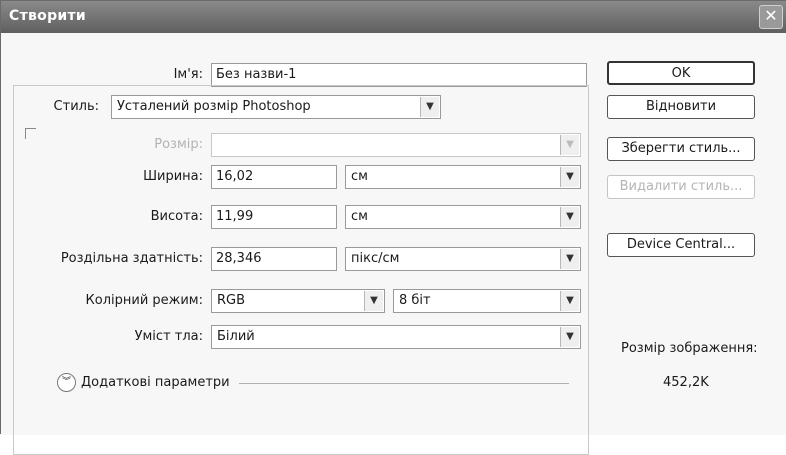  What do you see at coordinates (463, 177) in the screenshot?
I see `width-unit-select: см ▼` at bounding box center [463, 177].